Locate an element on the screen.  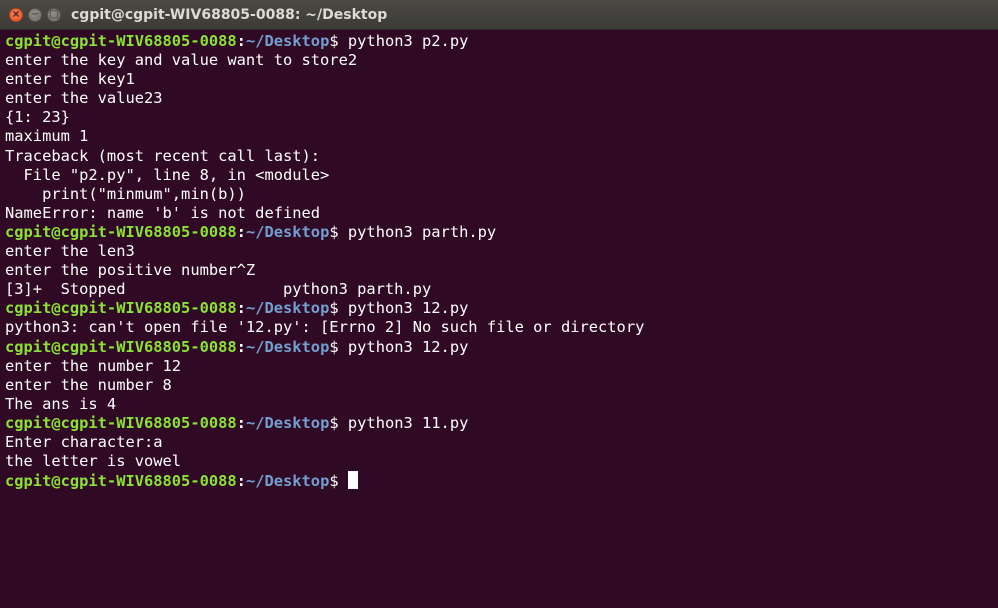
output-line: enter the number 8 is located at coordinates (499, 385).